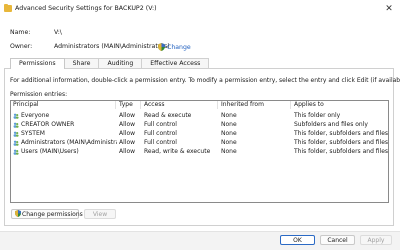  What do you see at coordinates (39, 94) in the screenshot?
I see `permission-entries-label: Permission entries:` at bounding box center [39, 94].